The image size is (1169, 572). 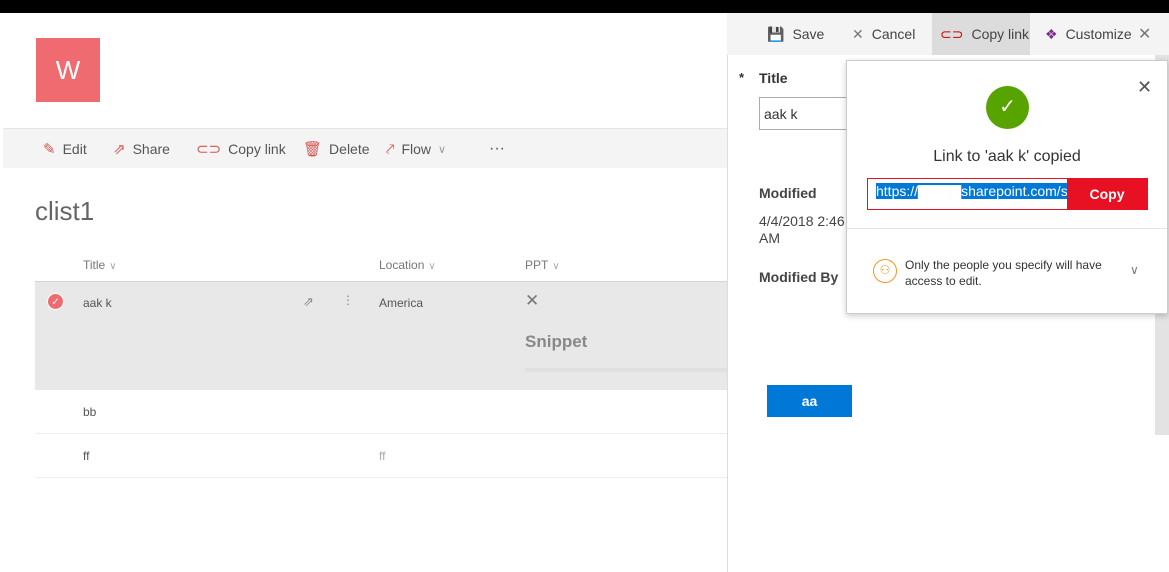 I want to click on trash-icon: 🗑, so click(x=313, y=149).